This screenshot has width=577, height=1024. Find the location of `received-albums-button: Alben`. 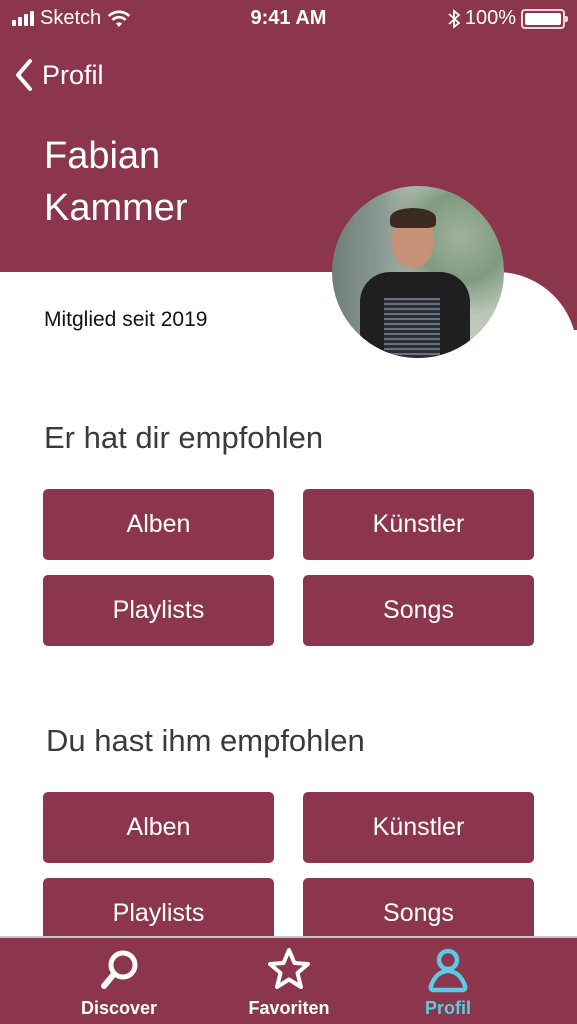

received-albums-button: Alben is located at coordinates (158, 524).